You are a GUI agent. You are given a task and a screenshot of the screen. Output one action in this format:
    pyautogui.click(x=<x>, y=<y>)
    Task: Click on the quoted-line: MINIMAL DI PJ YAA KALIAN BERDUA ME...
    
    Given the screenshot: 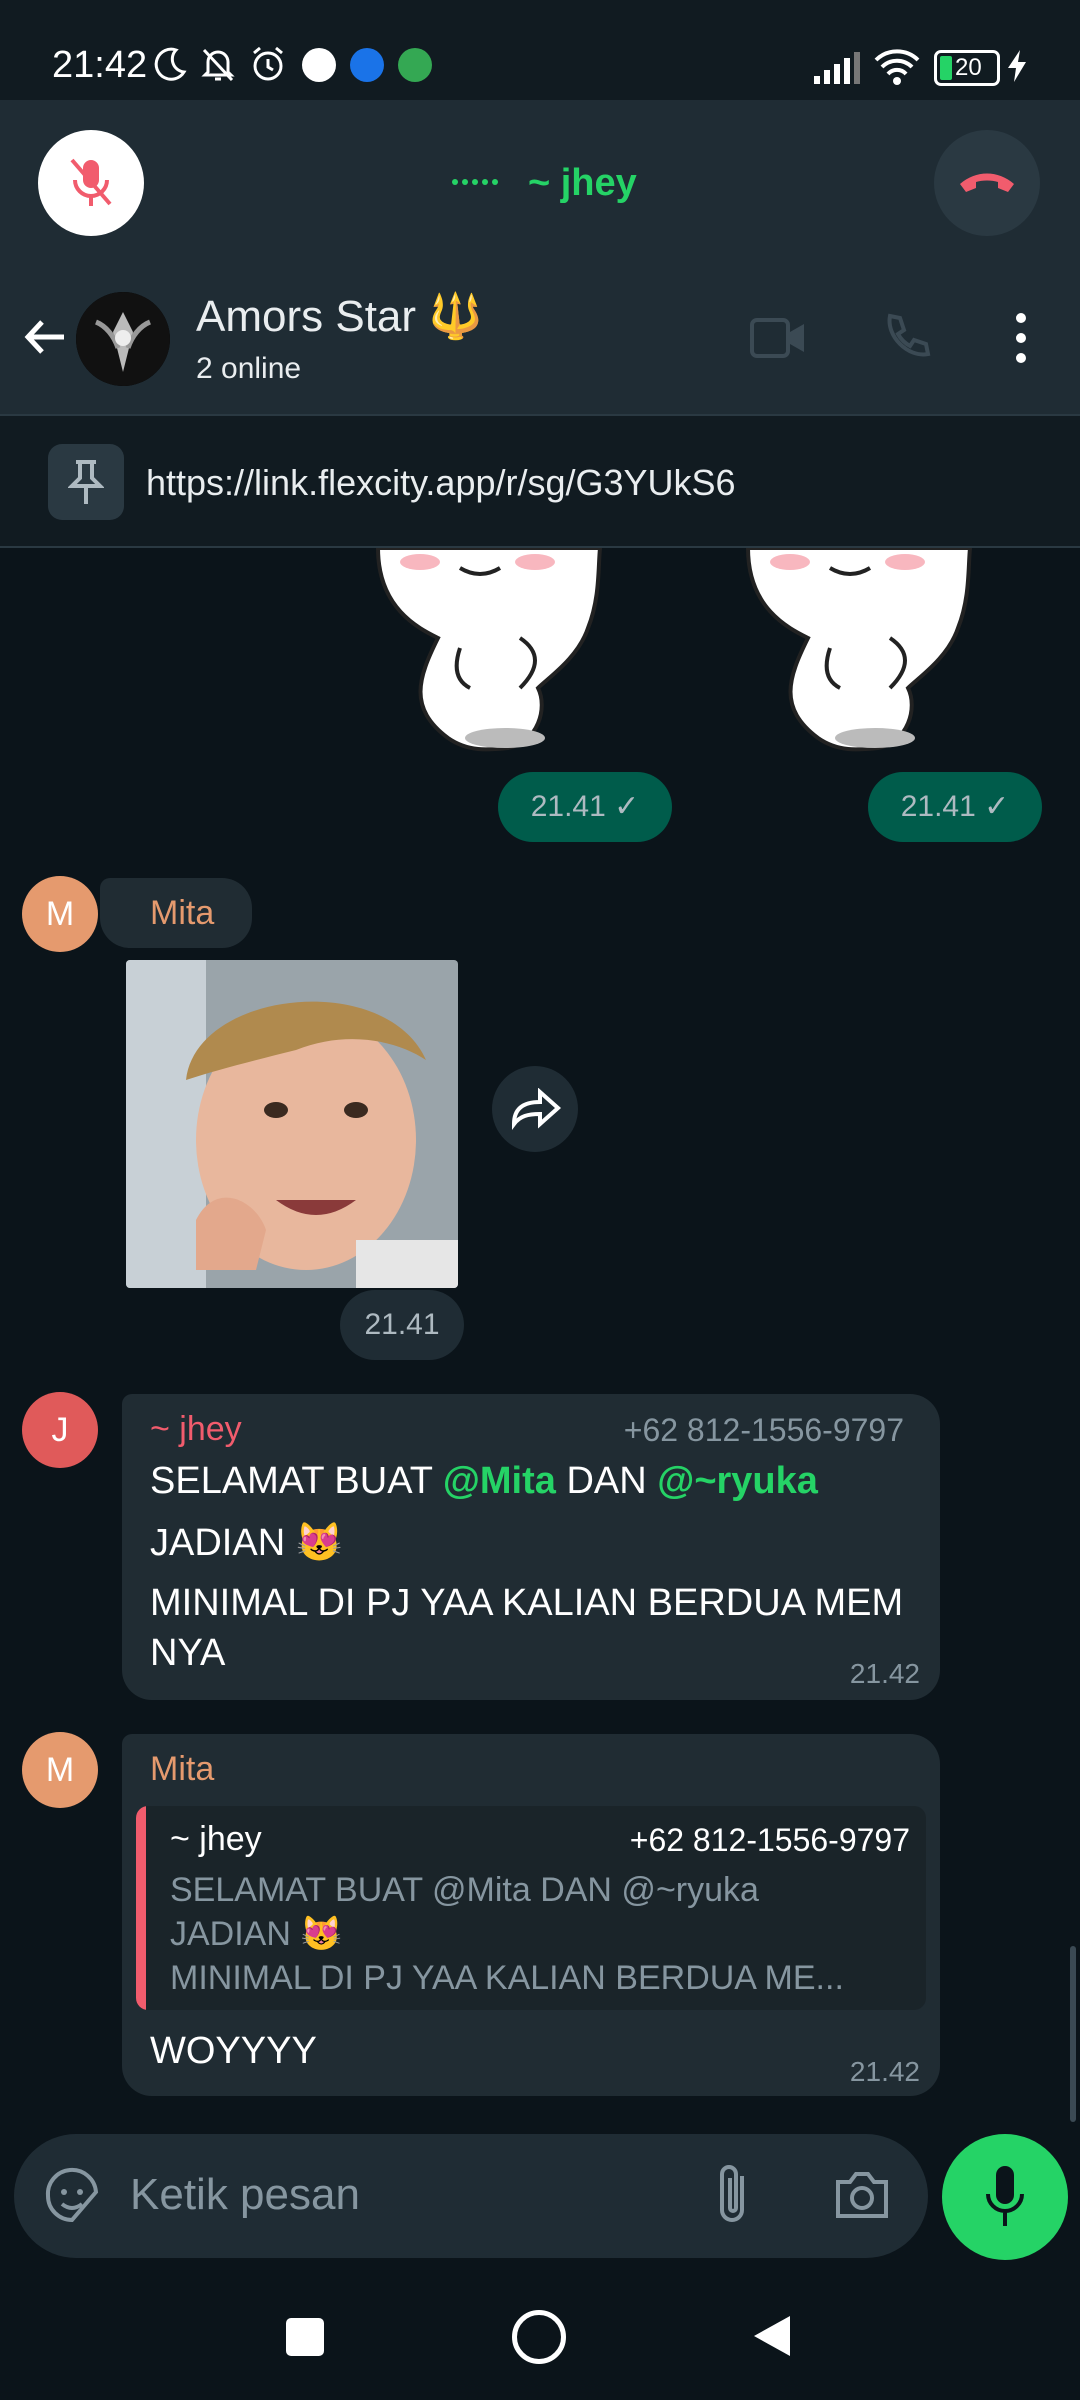 What is the action you would take?
    pyautogui.click(x=507, y=1978)
    